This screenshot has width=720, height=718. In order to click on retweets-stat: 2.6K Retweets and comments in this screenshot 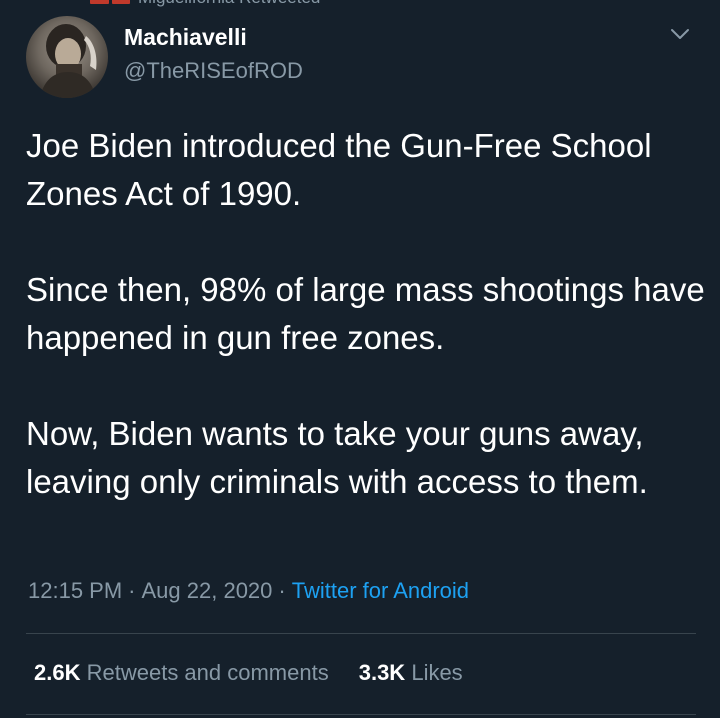, I will do `click(181, 673)`.